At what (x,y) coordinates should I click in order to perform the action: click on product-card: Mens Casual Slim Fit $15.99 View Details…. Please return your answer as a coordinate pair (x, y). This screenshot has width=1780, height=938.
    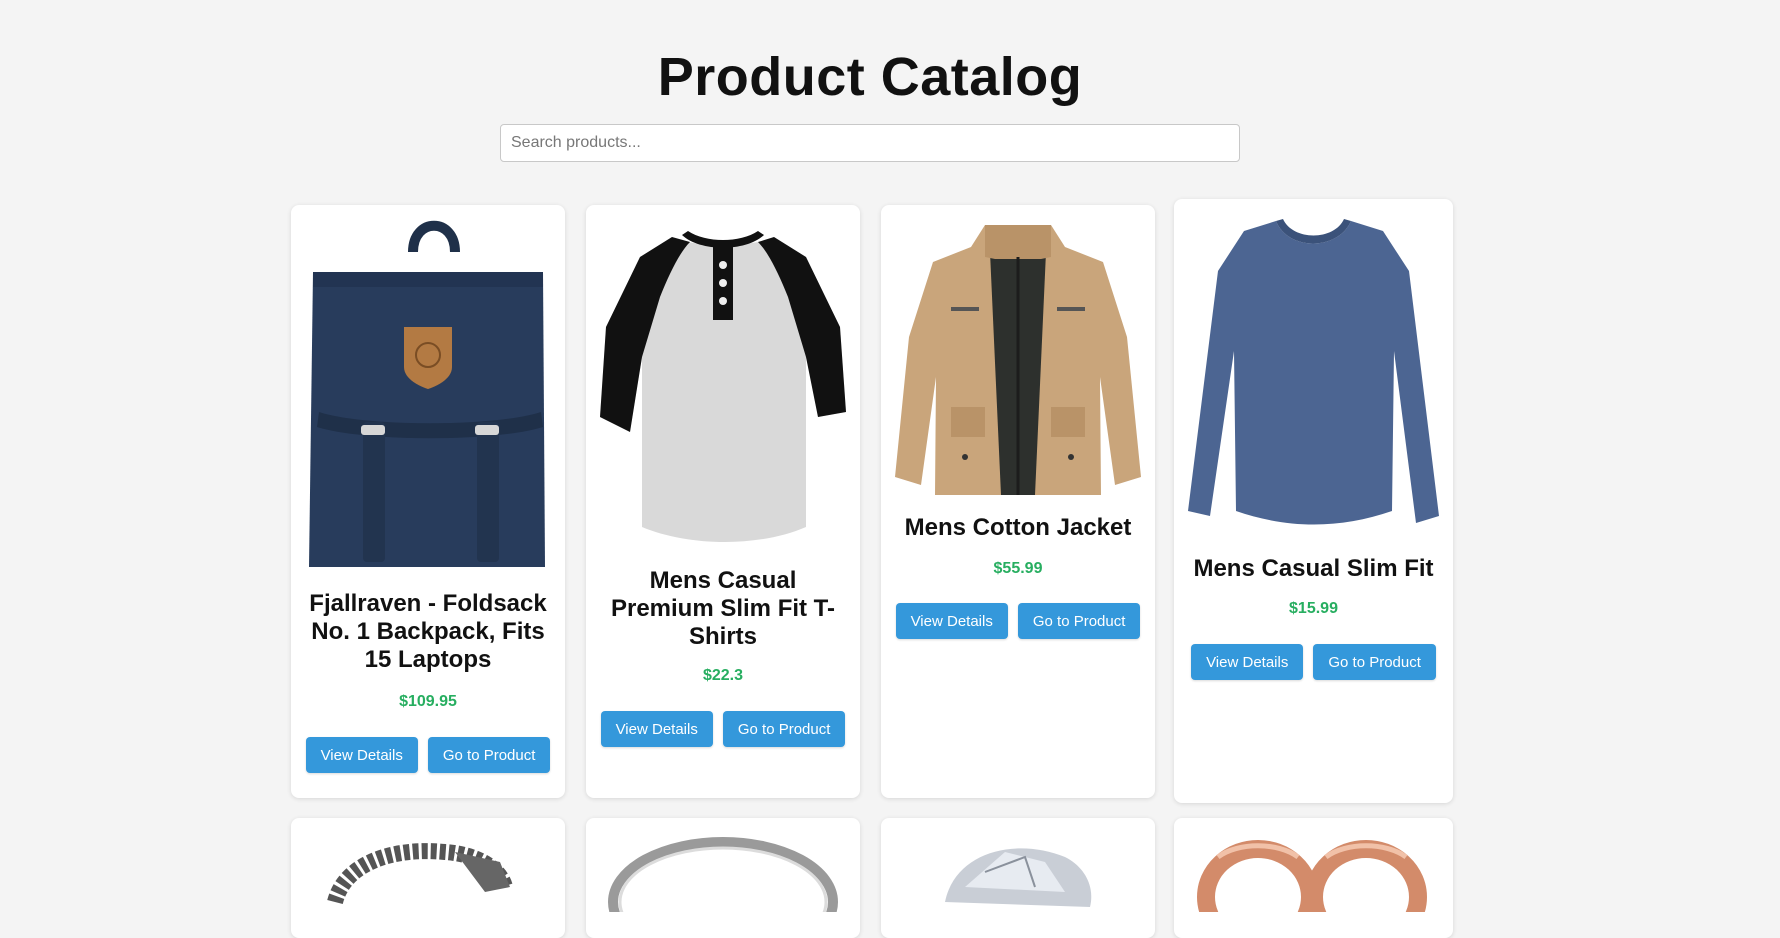
    Looking at the image, I should click on (1313, 501).